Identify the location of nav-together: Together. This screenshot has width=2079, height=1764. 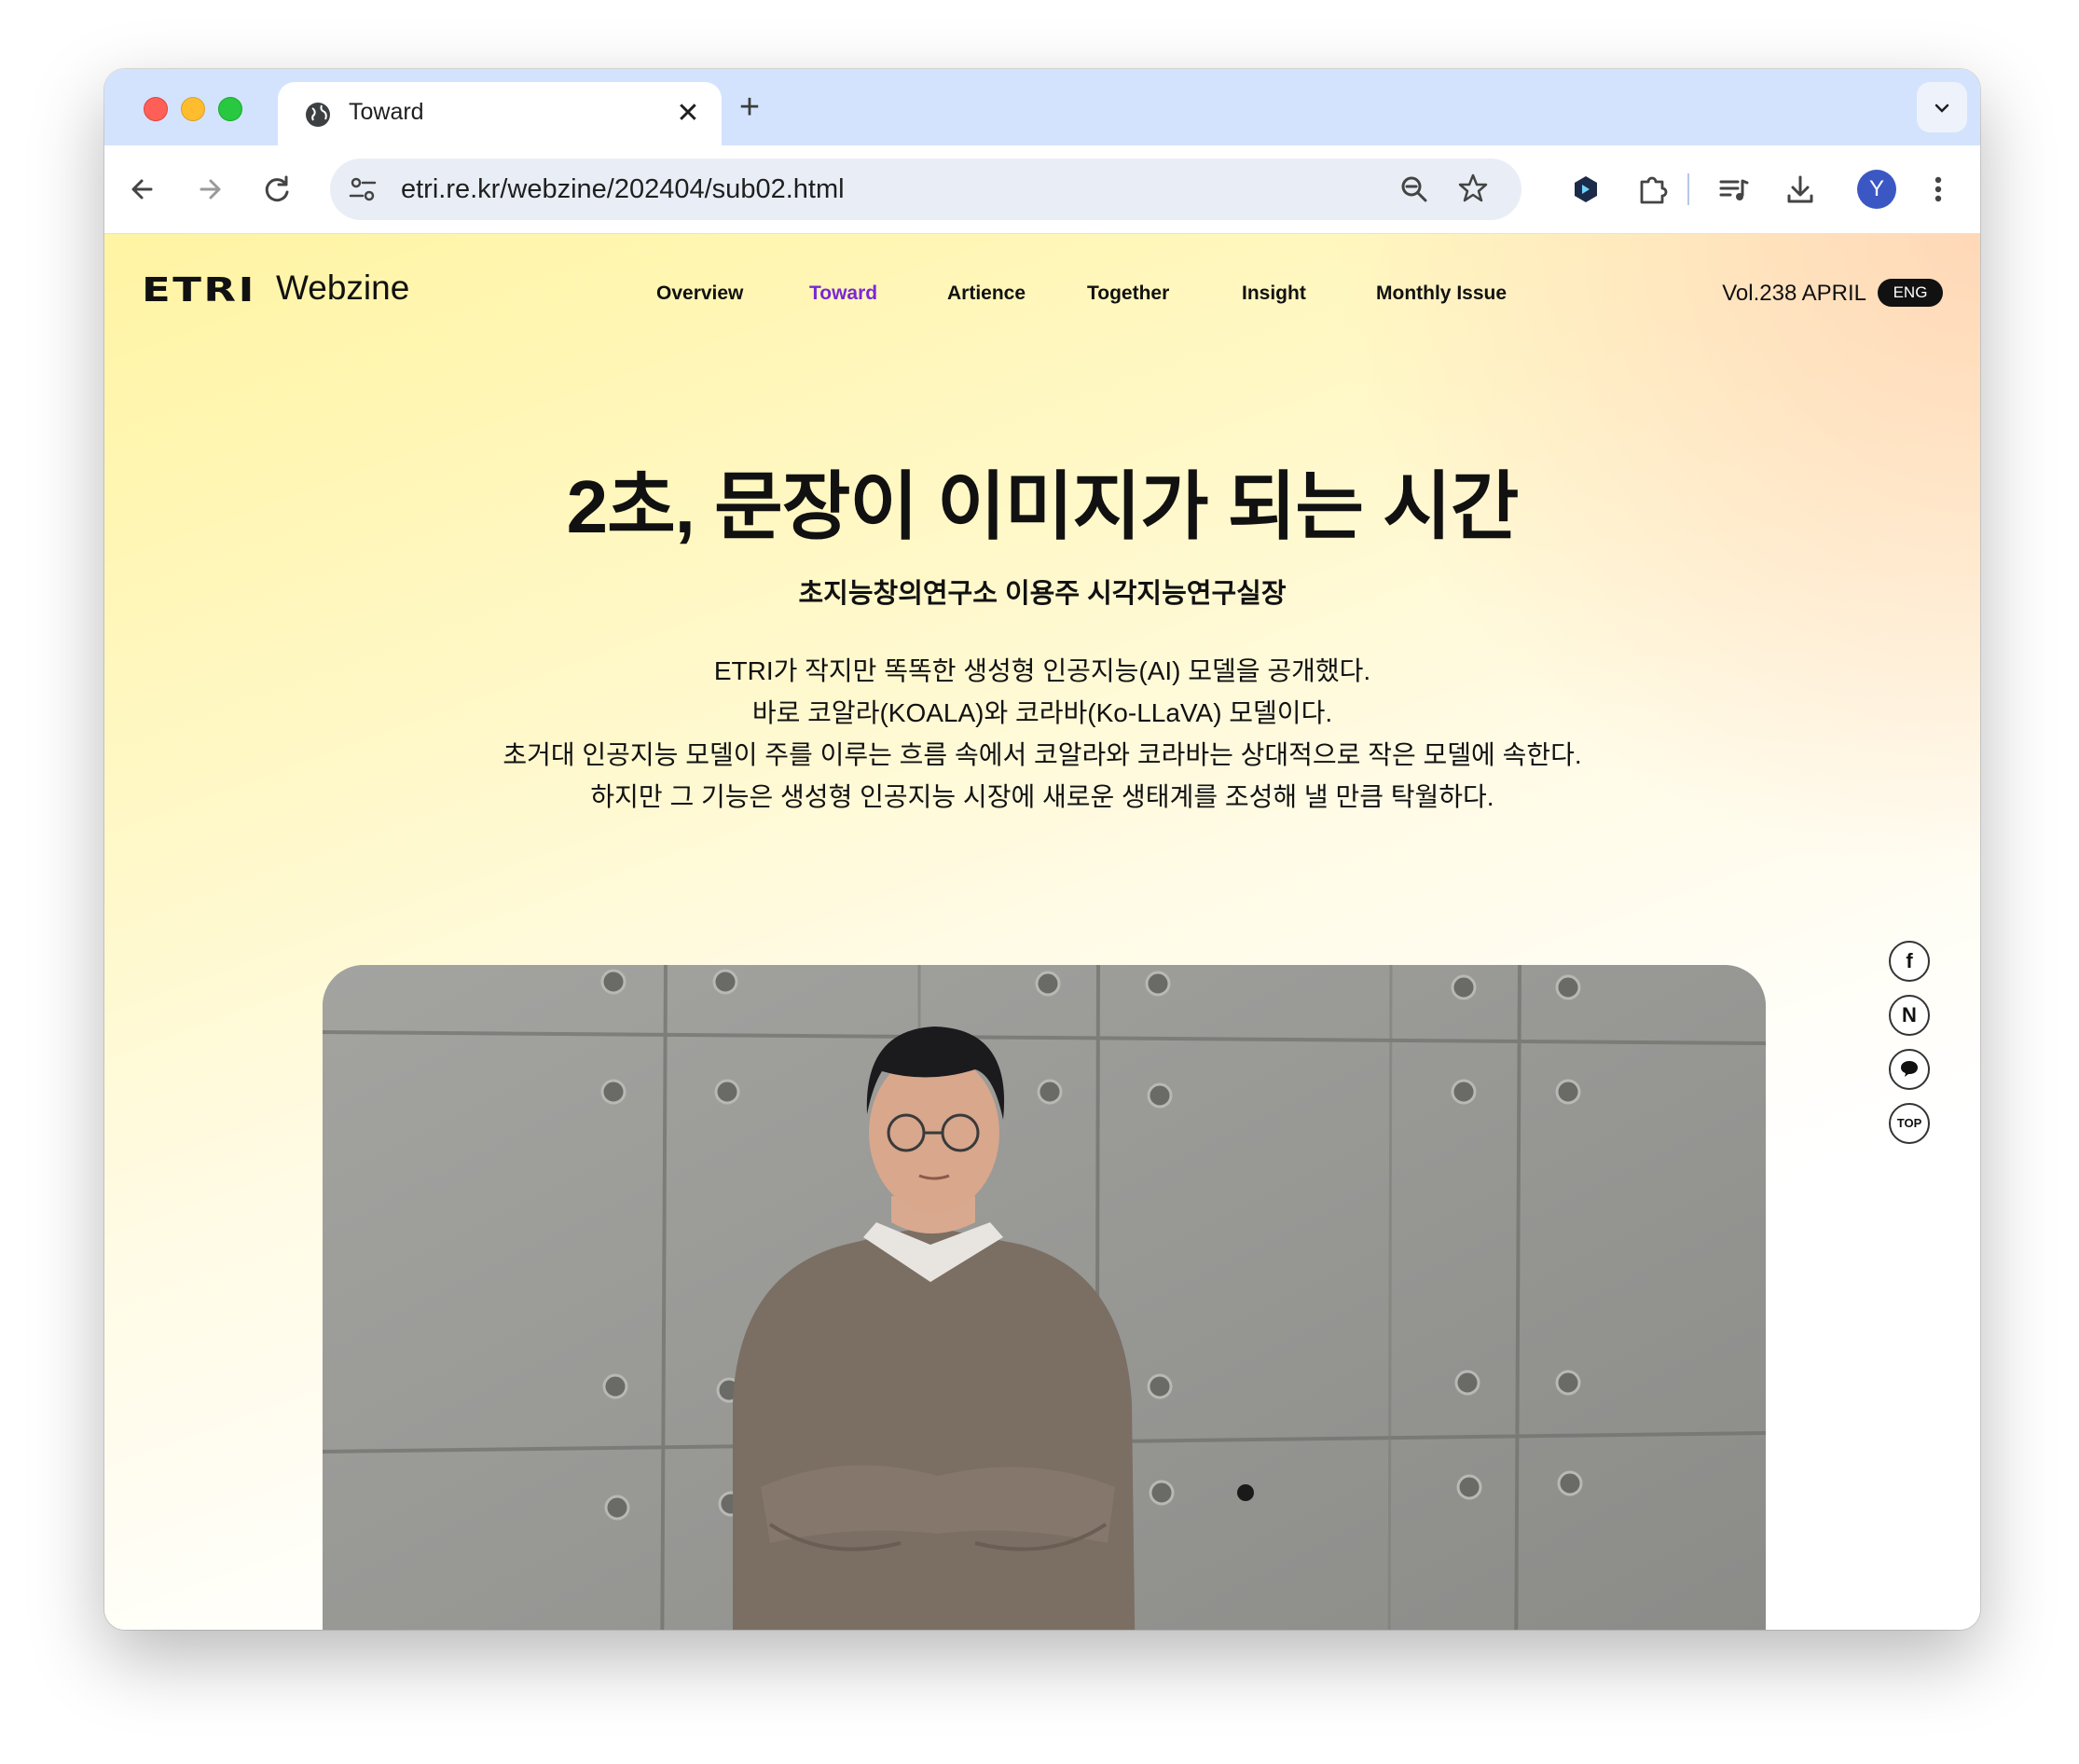
(1128, 294).